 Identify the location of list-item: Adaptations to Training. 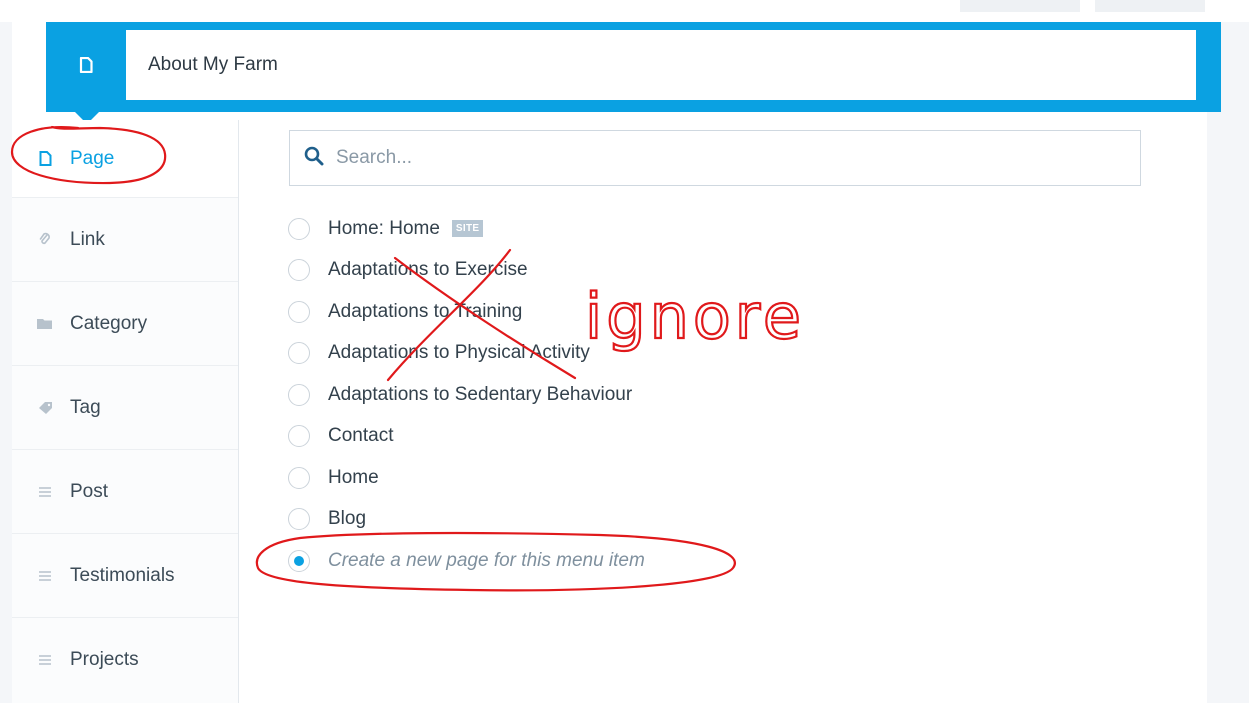
(638, 312).